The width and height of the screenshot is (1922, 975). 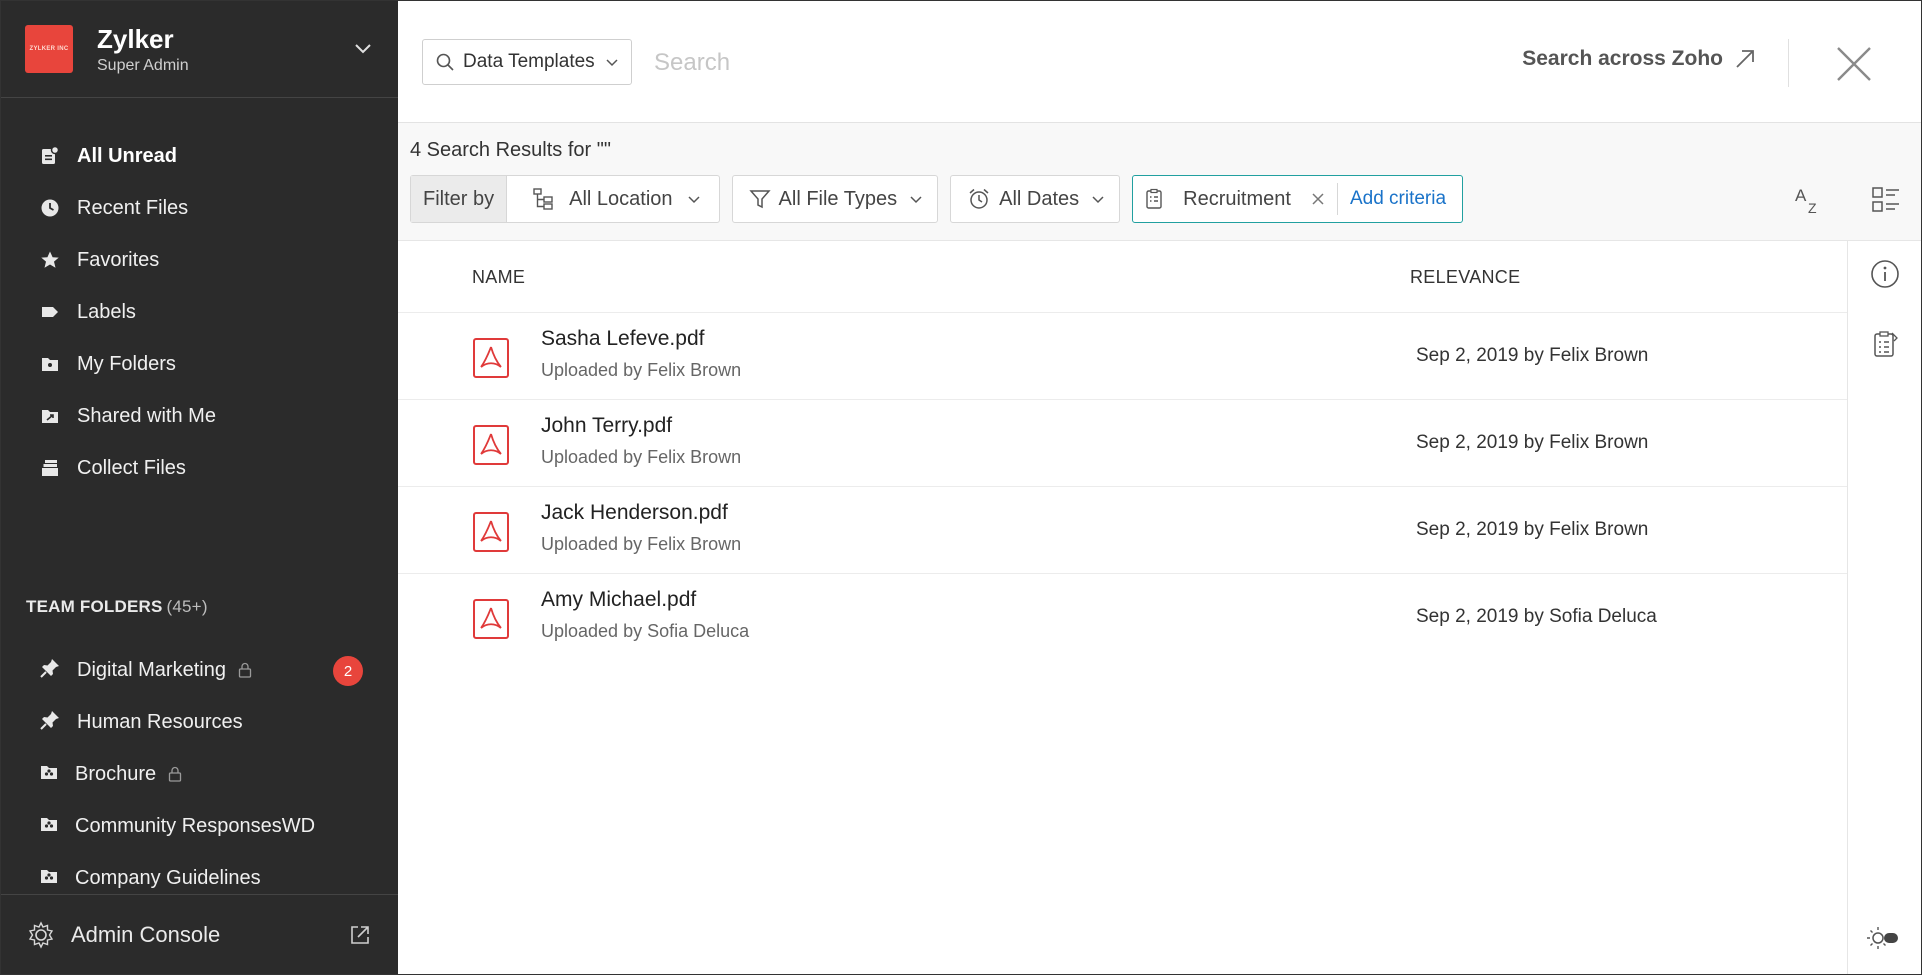 I want to click on org-logo: ZYLKER INC, so click(x=49, y=49).